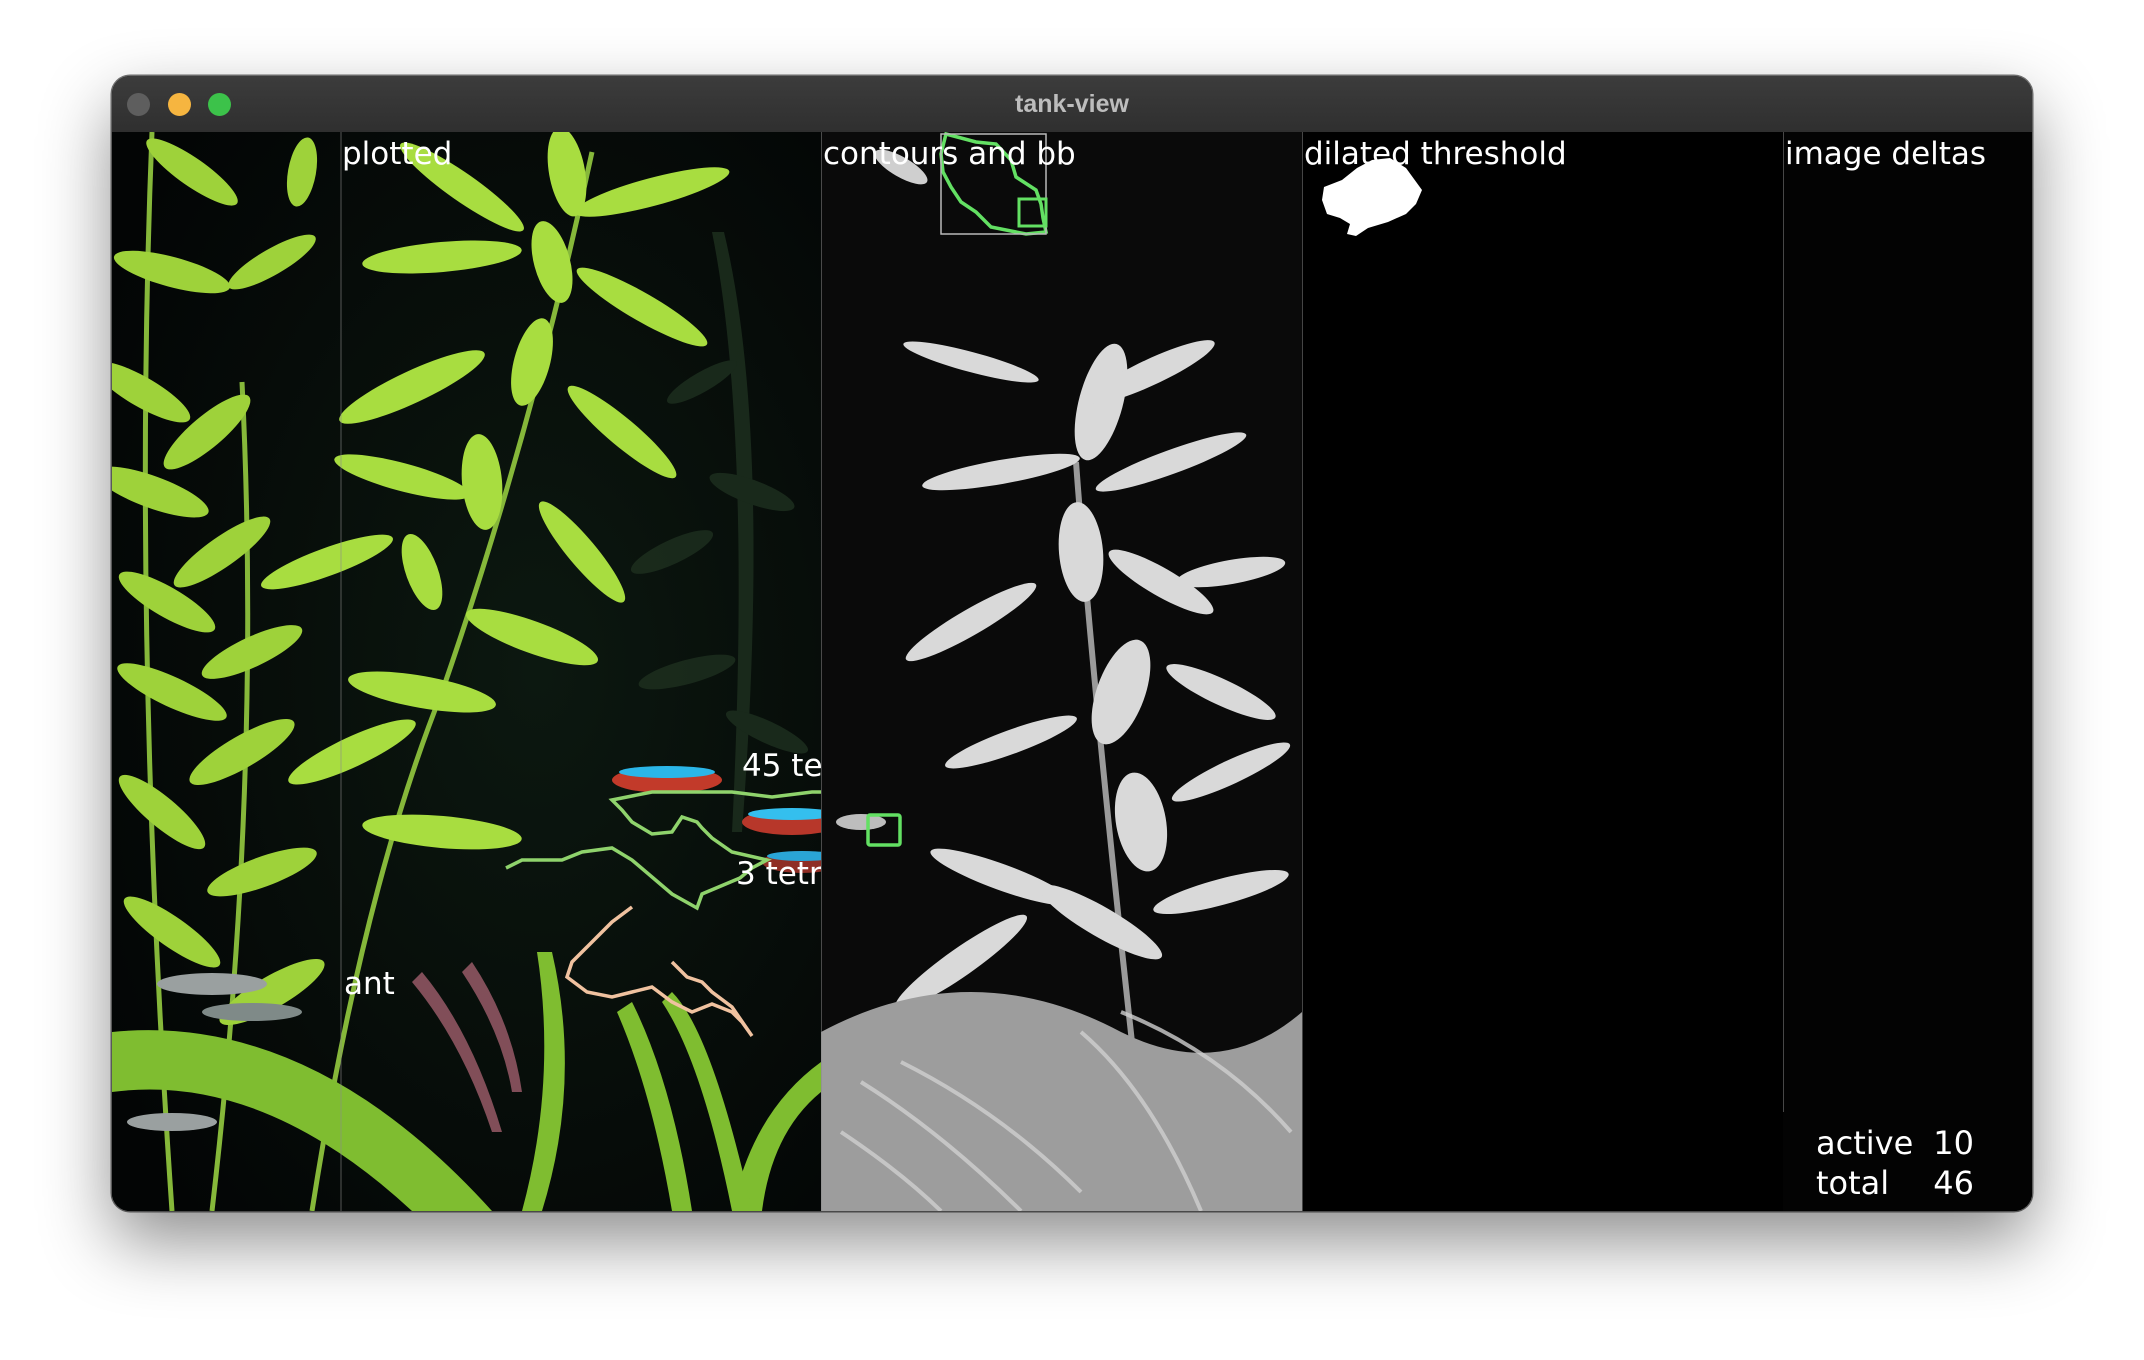 The width and height of the screenshot is (2144, 1360). Describe the element at coordinates (1953, 1183) in the screenshot. I see `total-value: 46` at that location.